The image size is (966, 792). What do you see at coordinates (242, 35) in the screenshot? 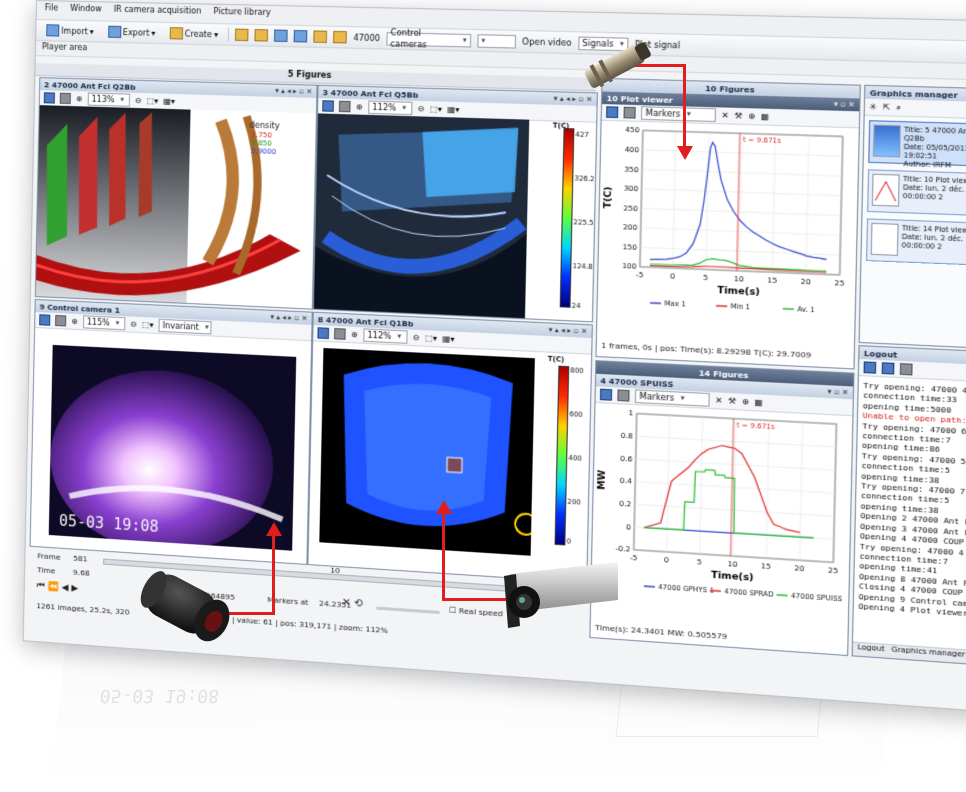
I see `open-folder-icon` at bounding box center [242, 35].